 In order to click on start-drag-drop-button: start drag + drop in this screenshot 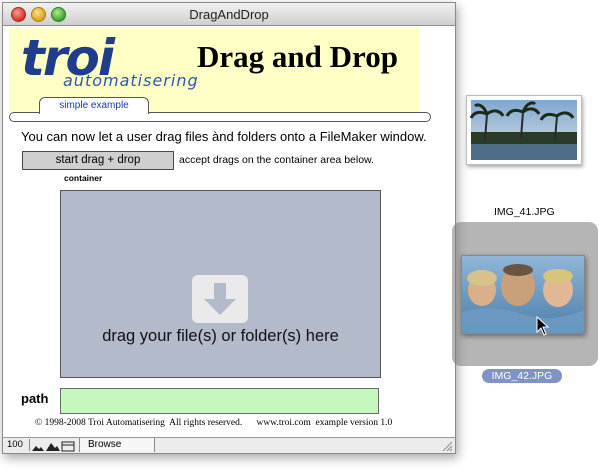, I will do `click(98, 160)`.